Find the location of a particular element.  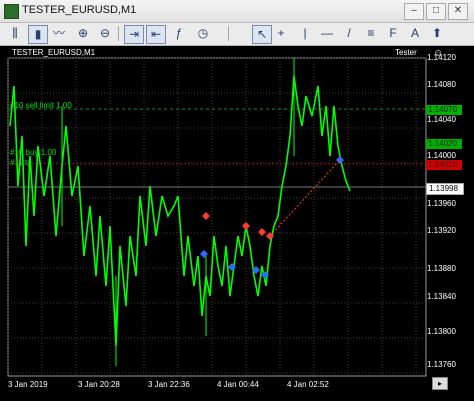

price-tick: 1.14120 is located at coordinates (441, 57).